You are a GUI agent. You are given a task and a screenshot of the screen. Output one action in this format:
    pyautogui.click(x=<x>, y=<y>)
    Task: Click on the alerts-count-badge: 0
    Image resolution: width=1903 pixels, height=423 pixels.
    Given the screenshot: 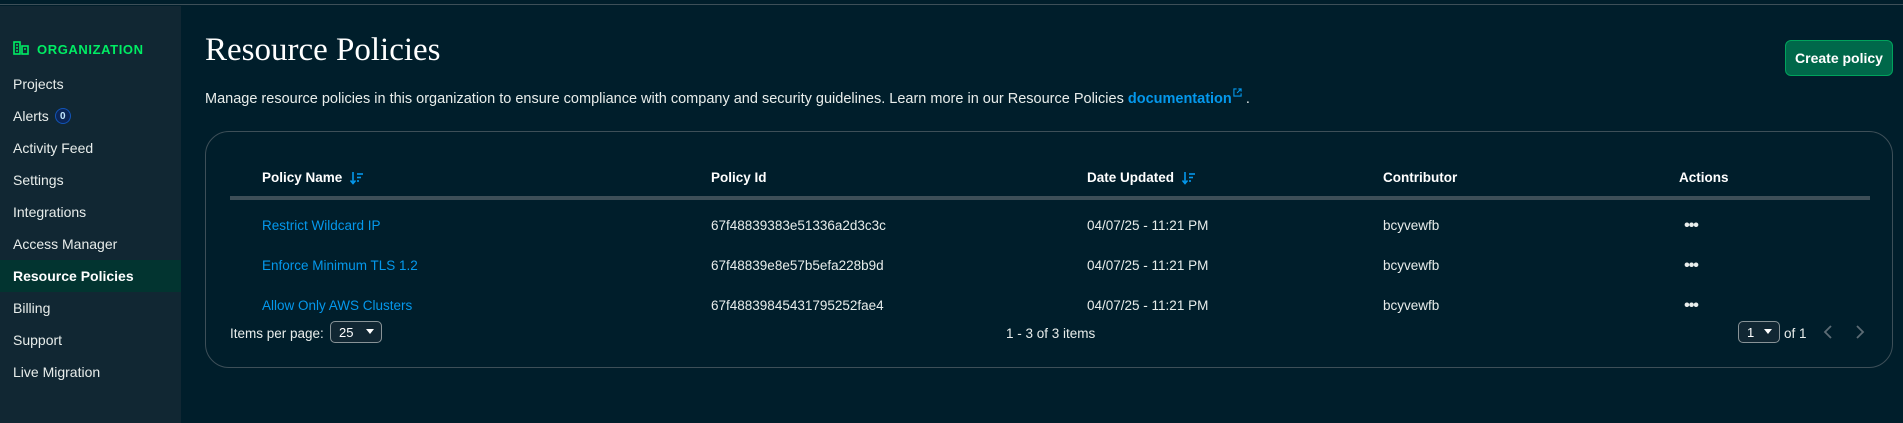 What is the action you would take?
    pyautogui.click(x=62, y=116)
    